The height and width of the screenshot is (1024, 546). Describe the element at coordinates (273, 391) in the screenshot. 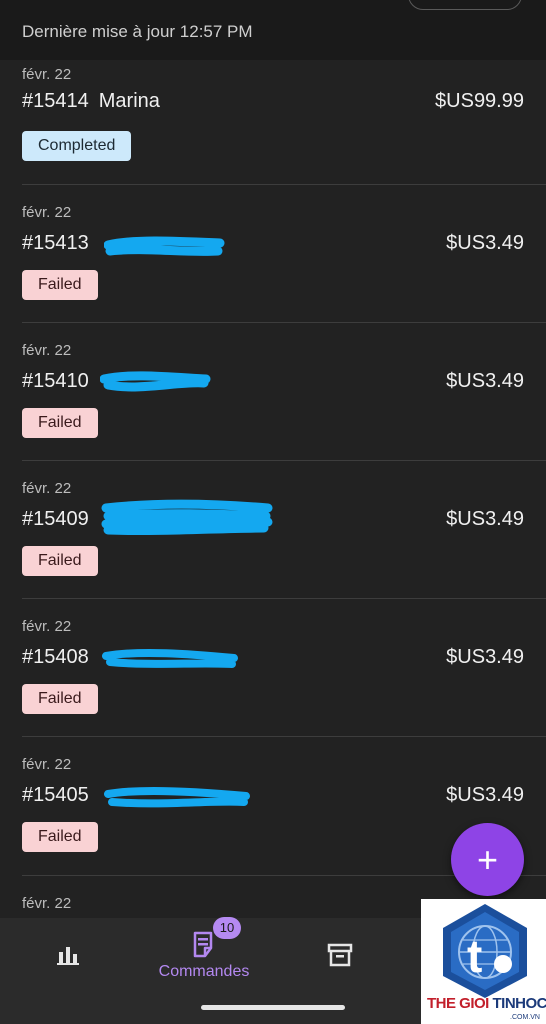

I see `order-row: févr. 22 #15410 $US3.49 Failed` at that location.